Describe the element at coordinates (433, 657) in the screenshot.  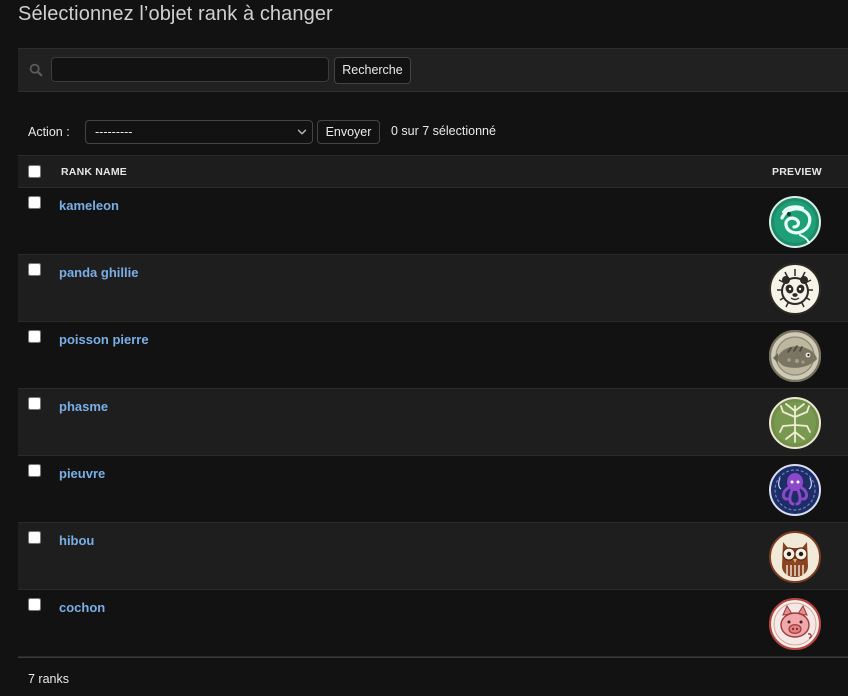
I see `table-footer-divider` at that location.